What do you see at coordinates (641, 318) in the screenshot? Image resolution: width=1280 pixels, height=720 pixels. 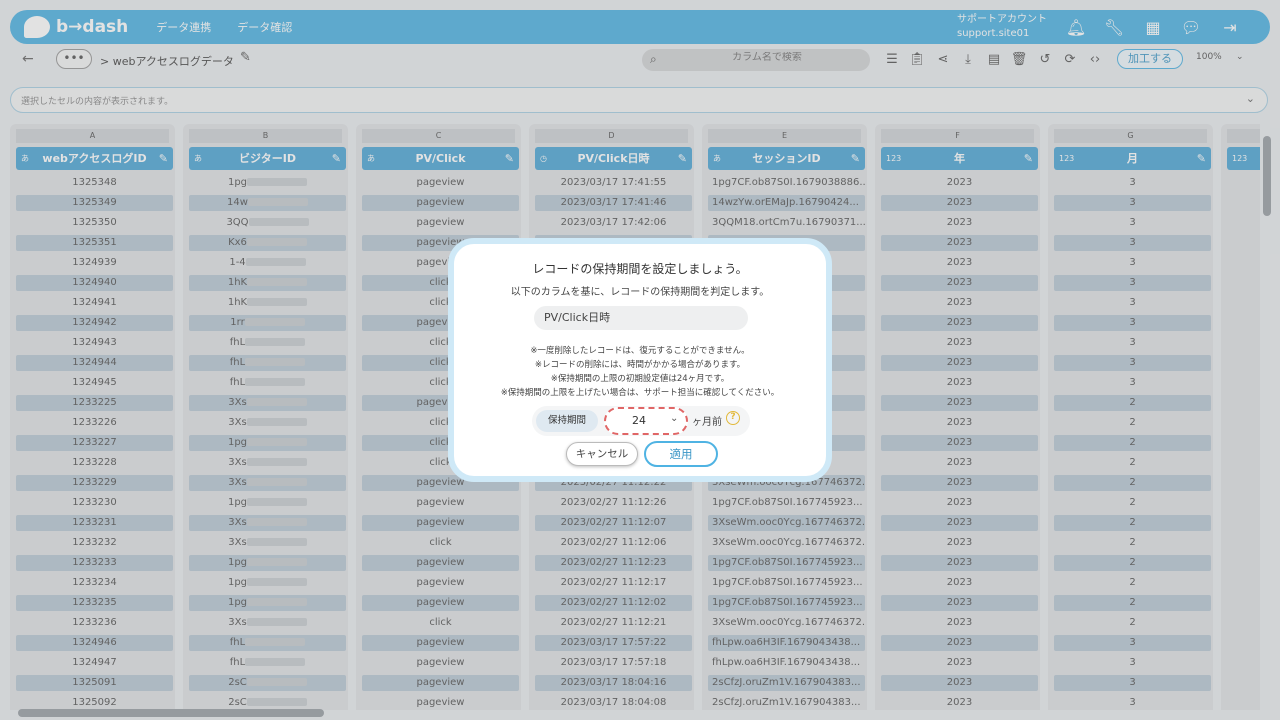 I see `base-column-field: PV/Click日時` at bounding box center [641, 318].